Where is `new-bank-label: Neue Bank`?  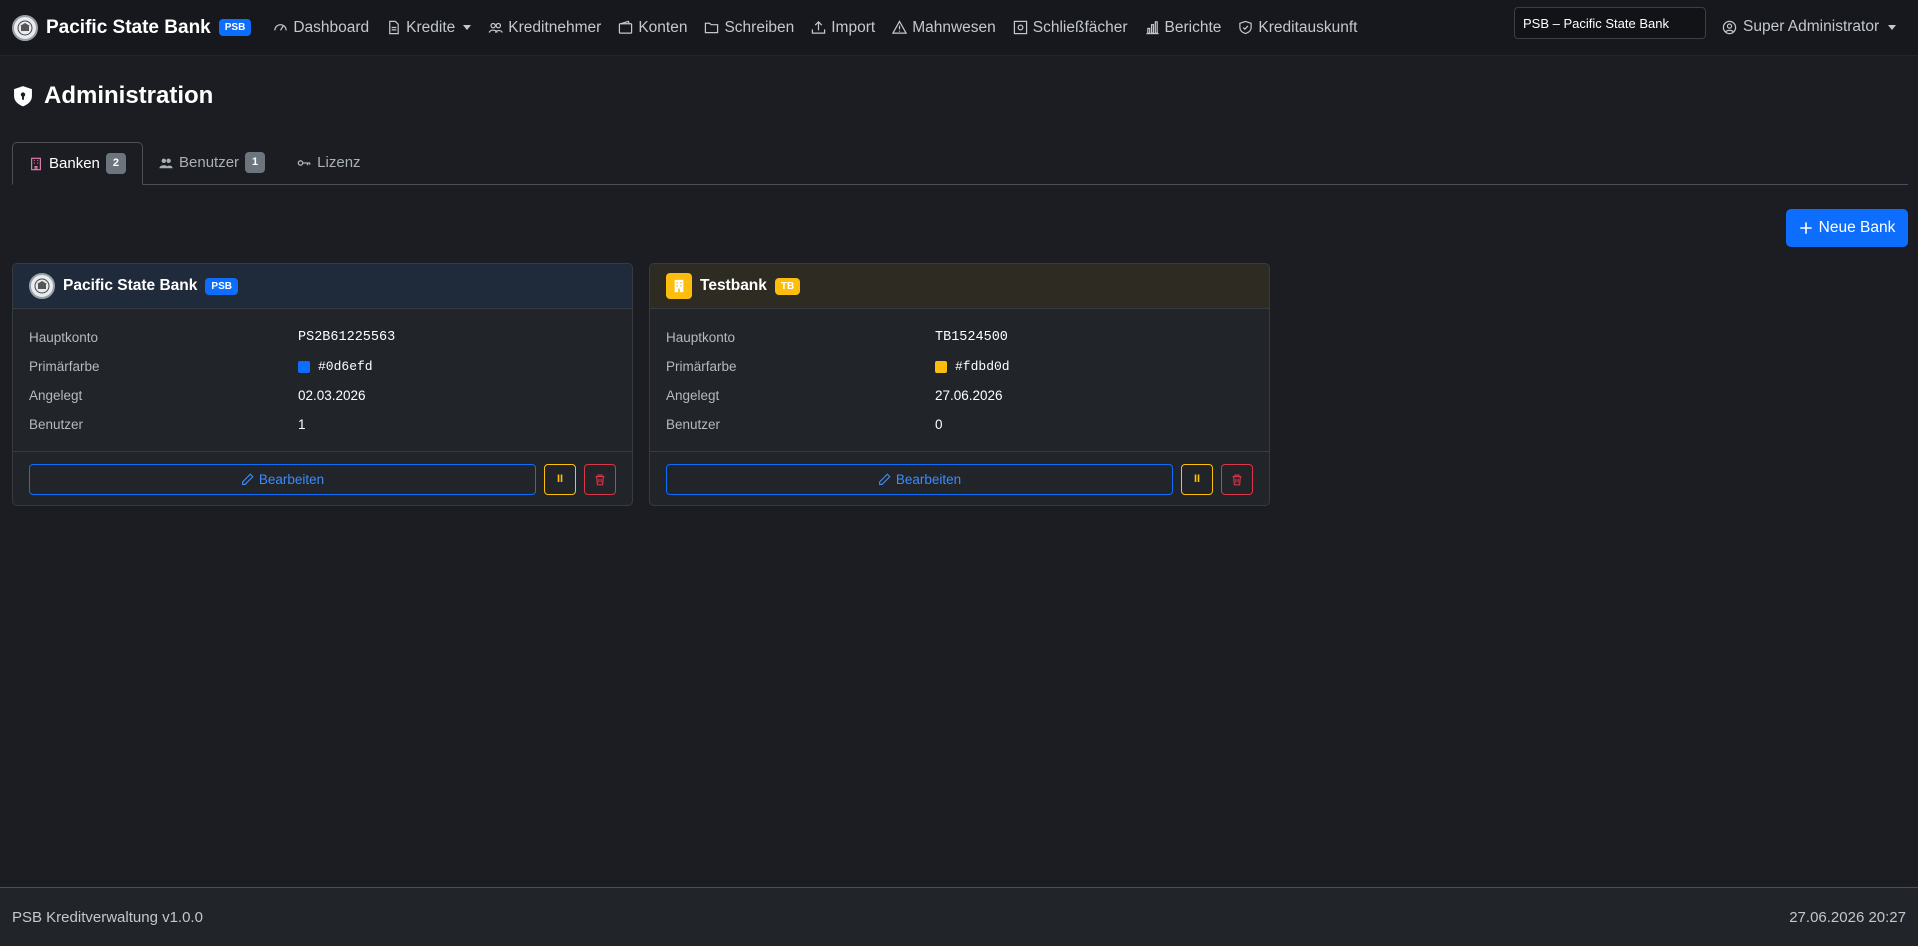
new-bank-label: Neue Bank is located at coordinates (1857, 227).